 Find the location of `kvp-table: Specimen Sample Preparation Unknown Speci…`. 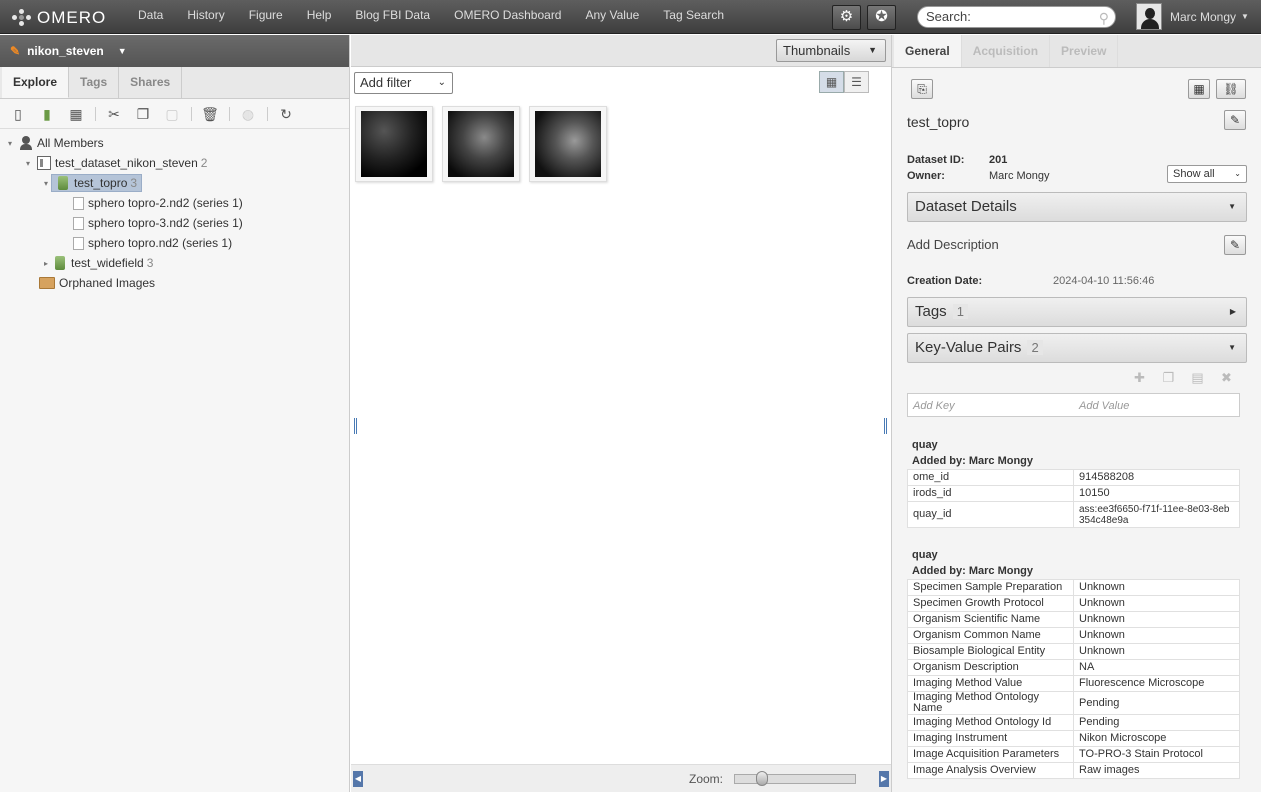

kvp-table: Specimen Sample Preparation Unknown Speci… is located at coordinates (1073, 679).